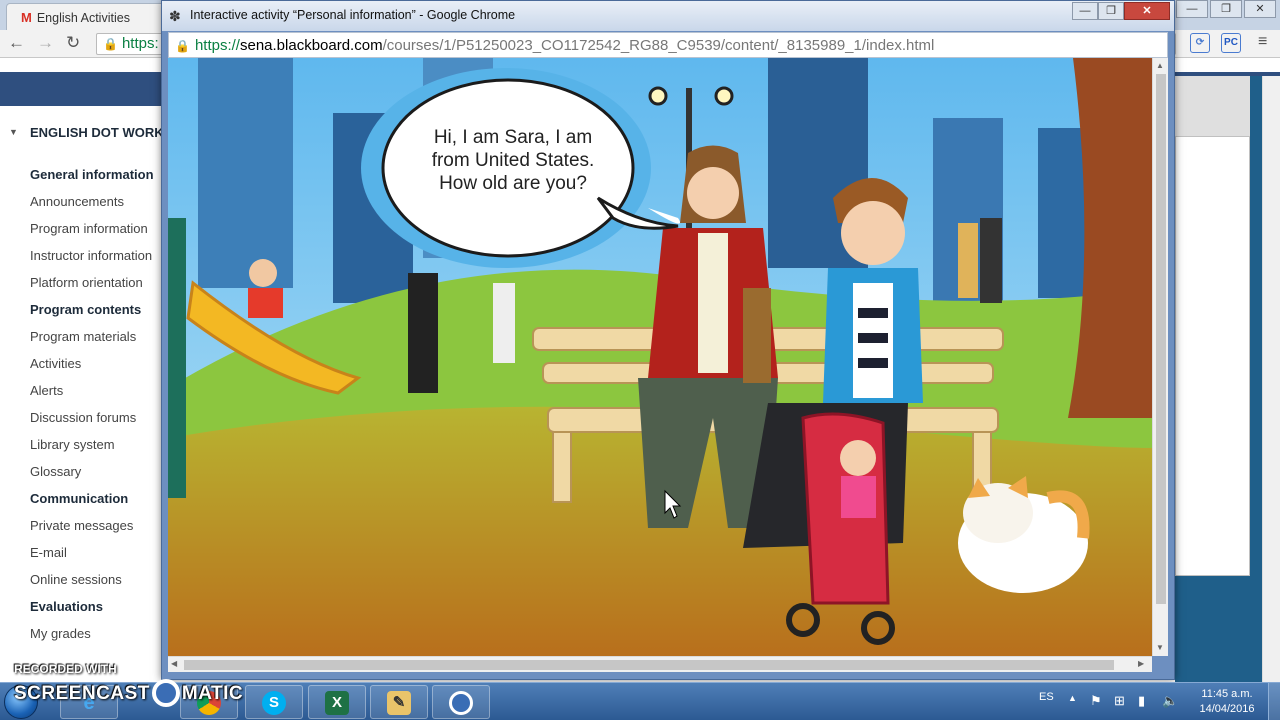 This screenshot has width=1280, height=720. What do you see at coordinates (83, 18) in the screenshot?
I see `tab-title: English Activities` at bounding box center [83, 18].